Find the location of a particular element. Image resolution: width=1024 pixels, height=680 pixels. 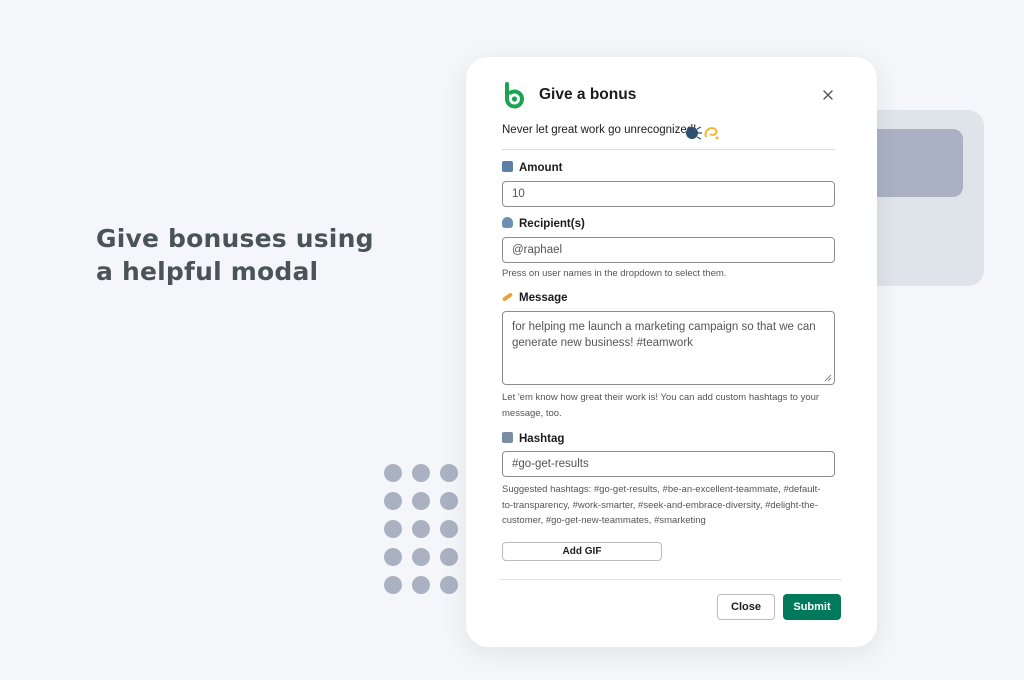

person-icon is located at coordinates (507, 222).